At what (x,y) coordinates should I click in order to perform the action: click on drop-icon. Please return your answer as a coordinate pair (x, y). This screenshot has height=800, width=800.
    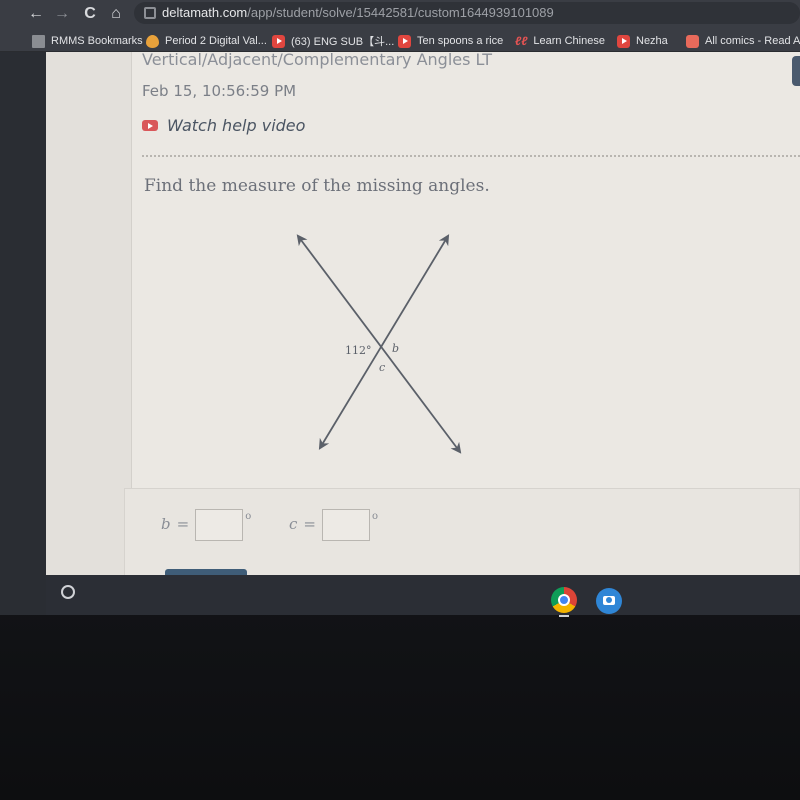
    Looking at the image, I should click on (152, 41).